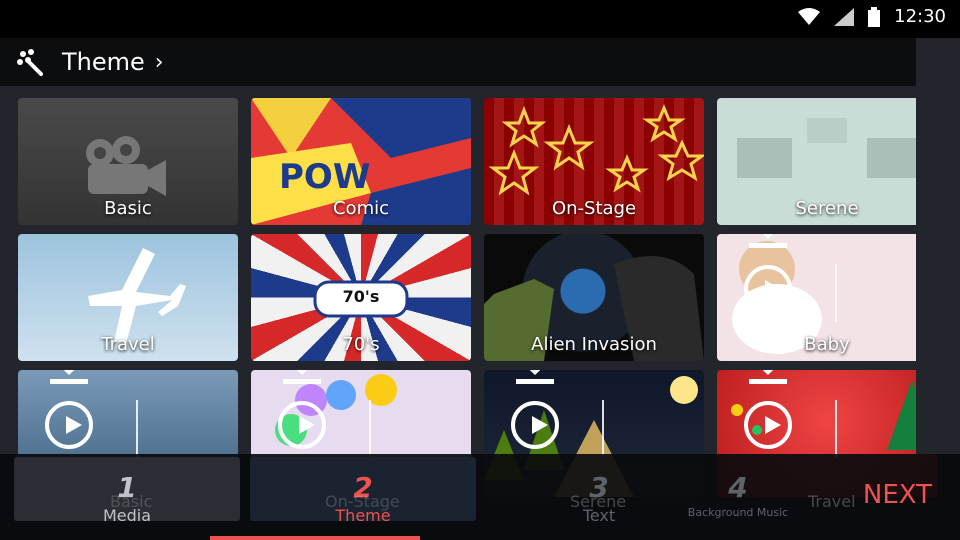 This screenshot has width=960, height=540. Describe the element at coordinates (324, 177) in the screenshot. I see `svg-text: POW` at that location.